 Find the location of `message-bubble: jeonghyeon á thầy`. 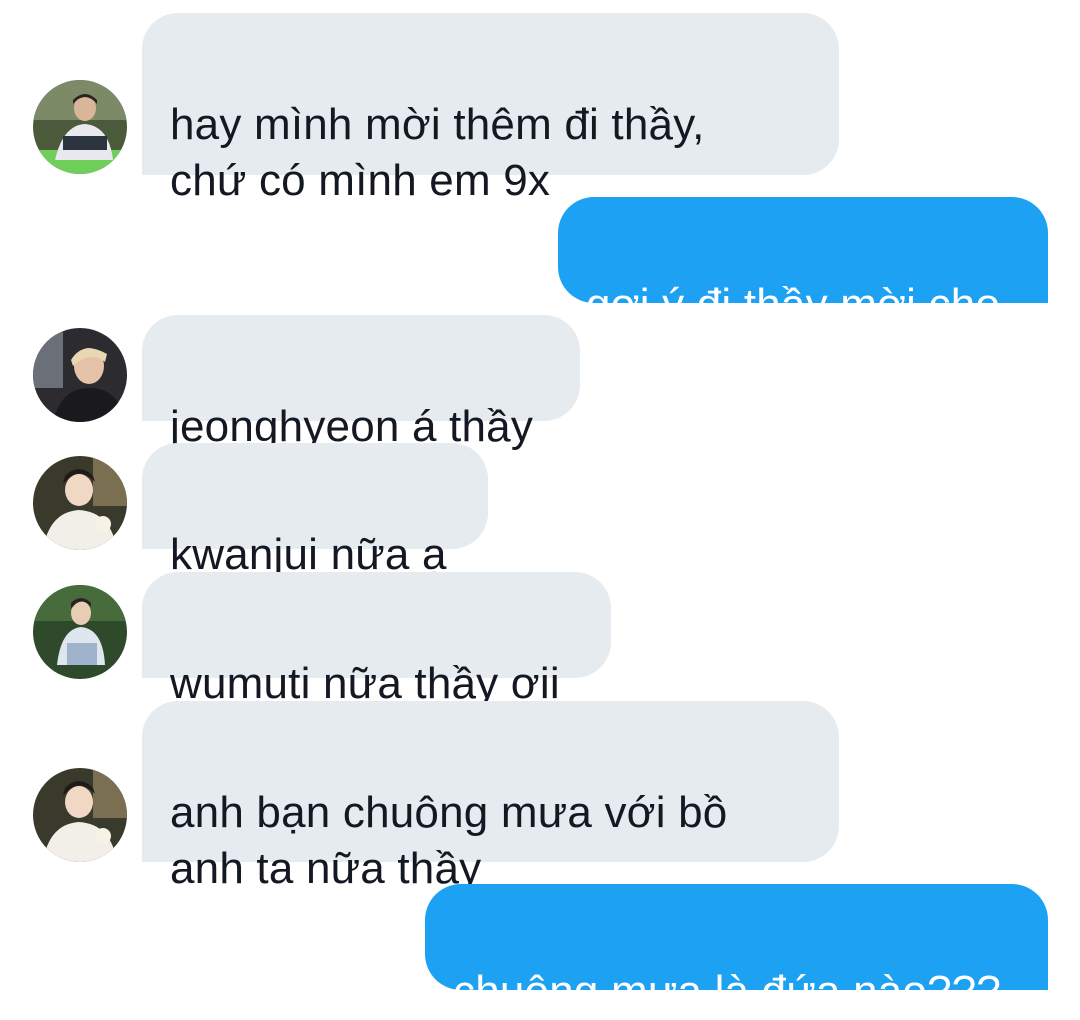

message-bubble: jeonghyeon á thầy is located at coordinates (361, 383).